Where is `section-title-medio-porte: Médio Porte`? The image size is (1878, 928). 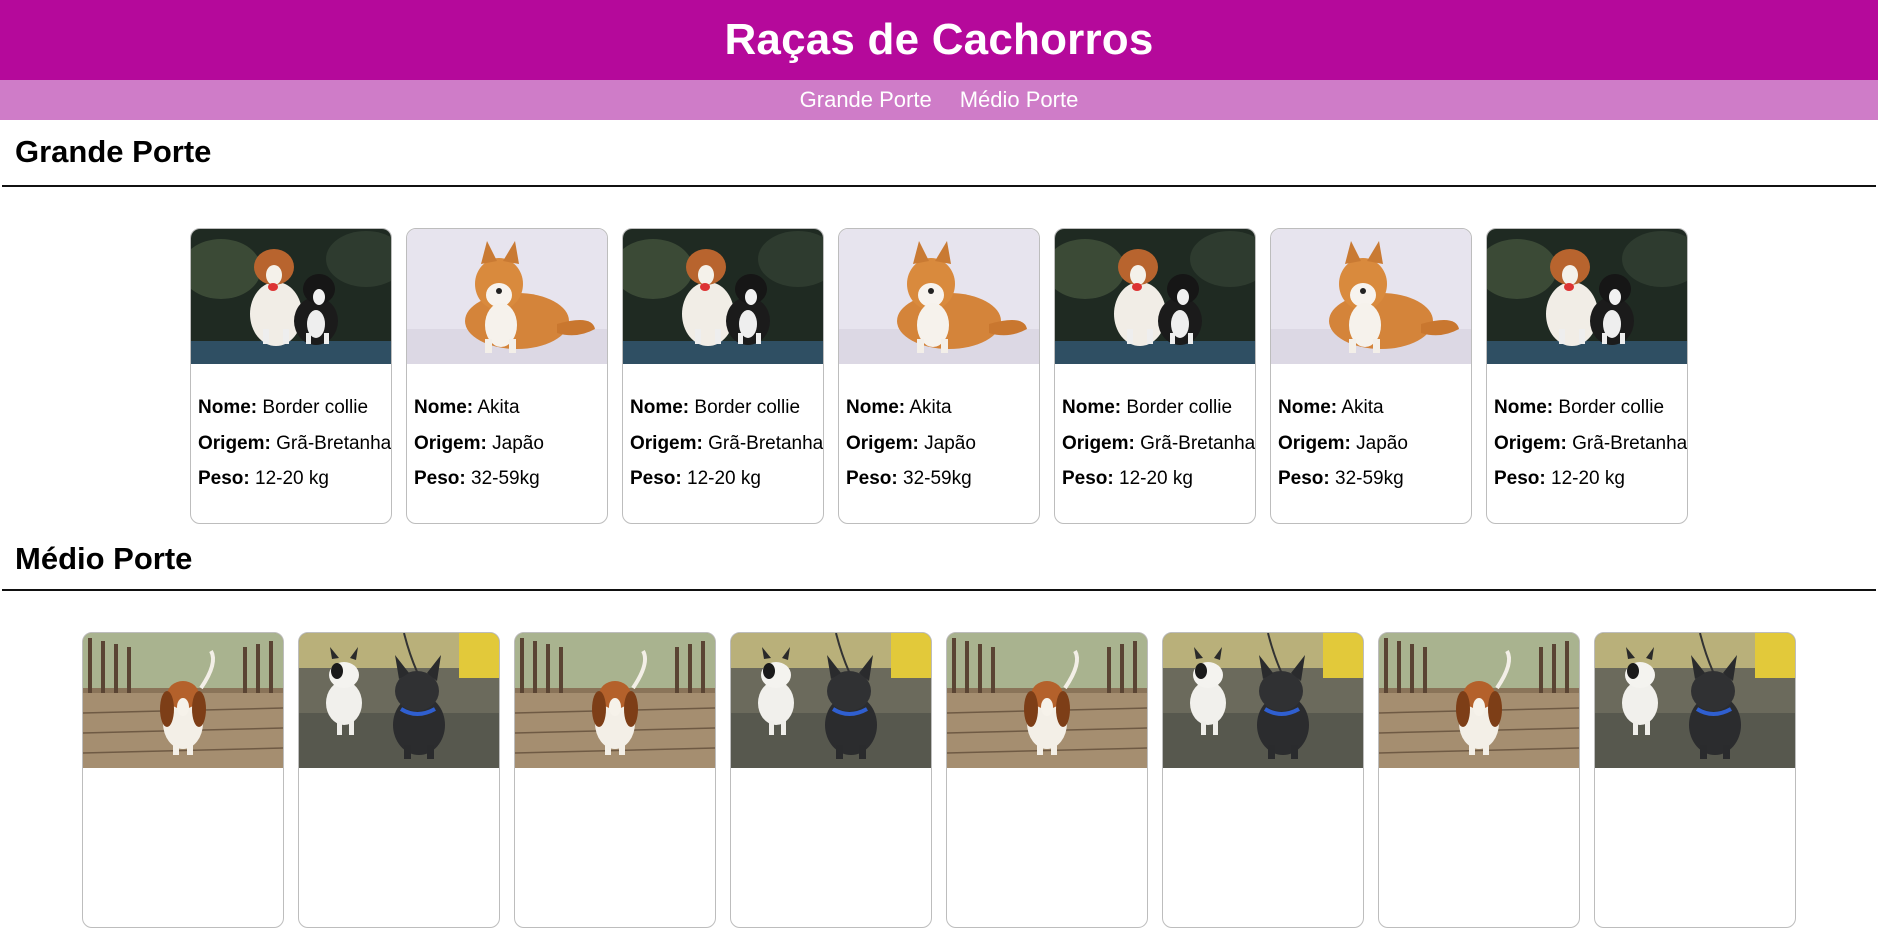
section-title-medio-porte: Médio Porte is located at coordinates (104, 558).